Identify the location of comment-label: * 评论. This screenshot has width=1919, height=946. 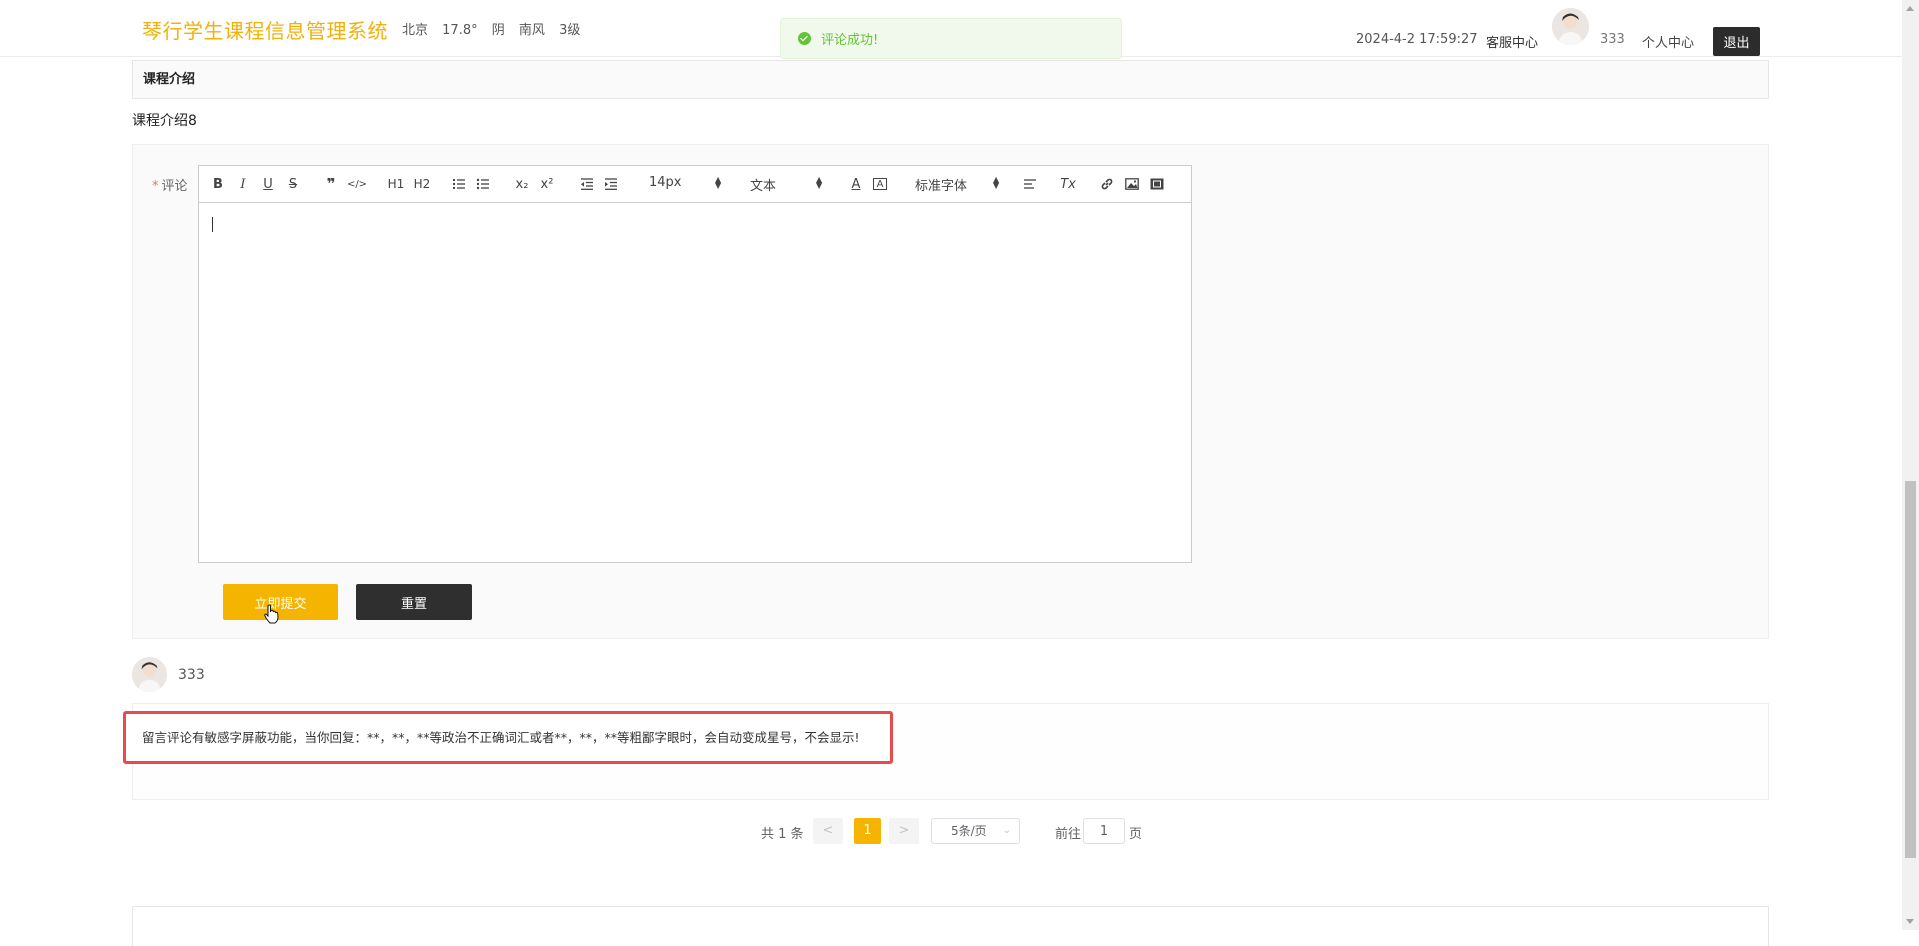
(170, 184).